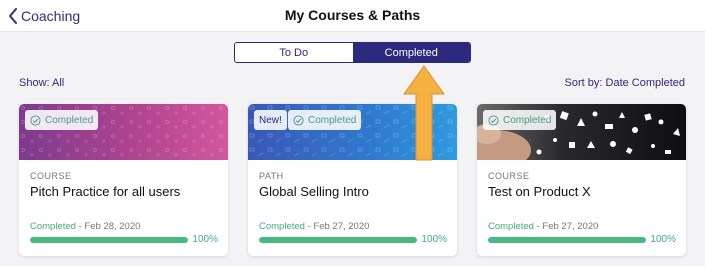 The width and height of the screenshot is (705, 266). Describe the element at coordinates (625, 83) in the screenshot. I see `sort-filter: Sort by: Date Completed` at that location.